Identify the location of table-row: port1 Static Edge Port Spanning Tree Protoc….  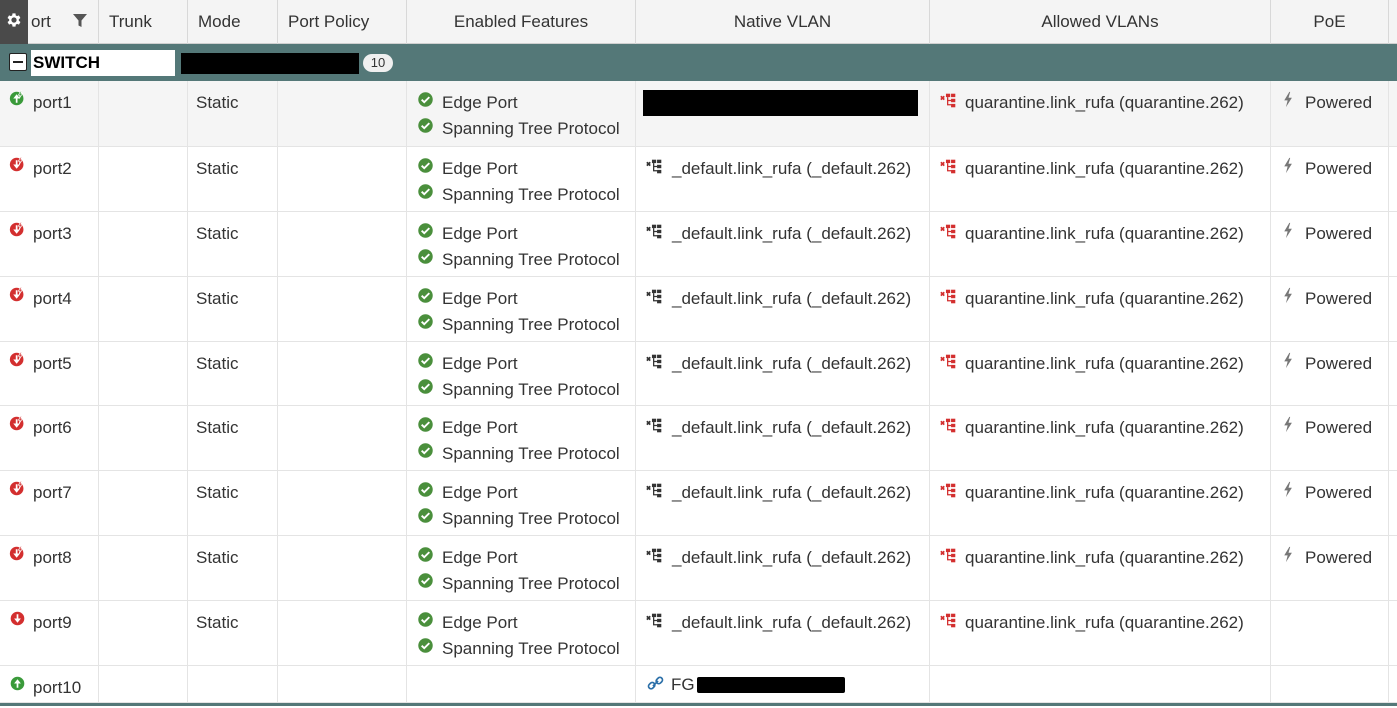
(698, 114).